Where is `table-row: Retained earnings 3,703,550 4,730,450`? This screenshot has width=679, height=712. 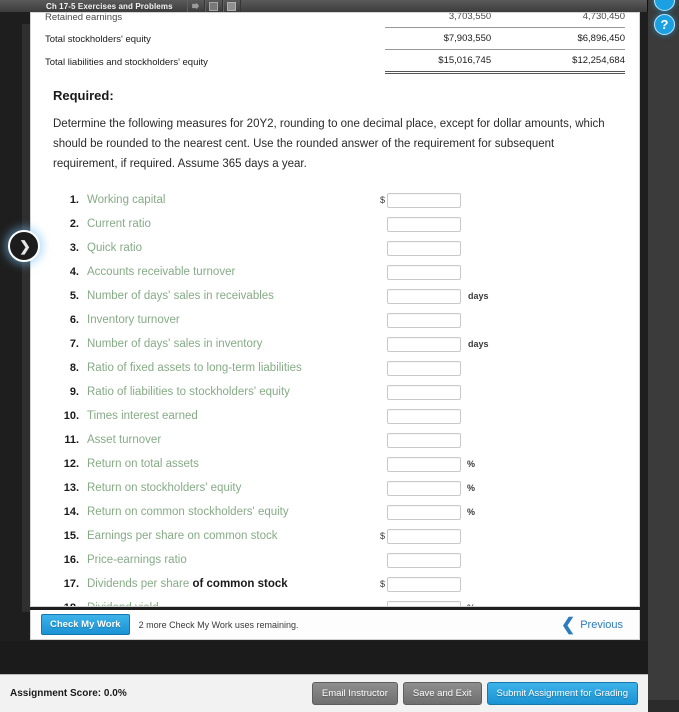
table-row: Retained earnings 3,703,550 4,730,450 is located at coordinates (335, 20).